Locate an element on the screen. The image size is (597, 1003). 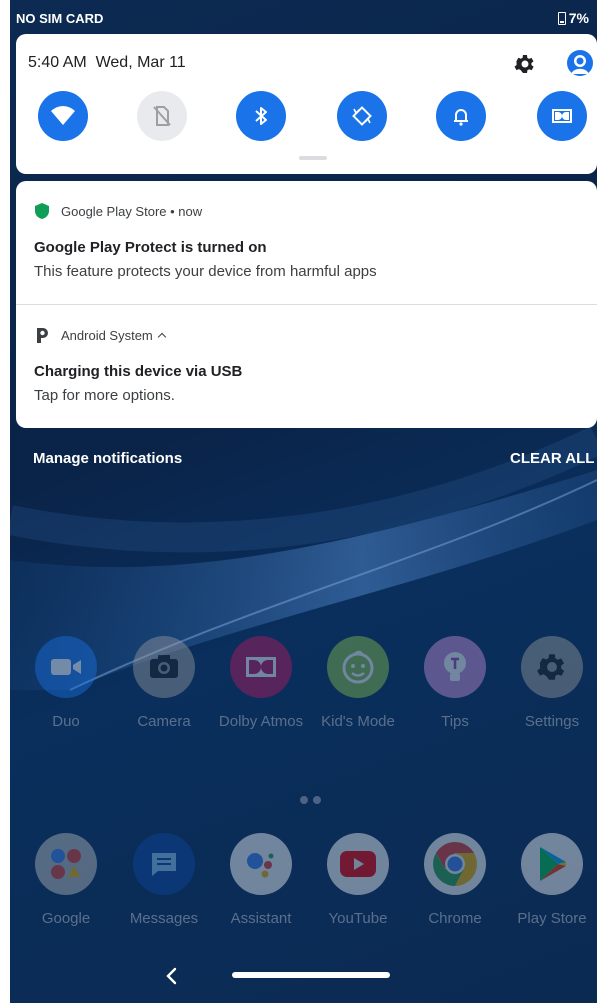
app-google-folder: Google is located at coordinates (66, 880).